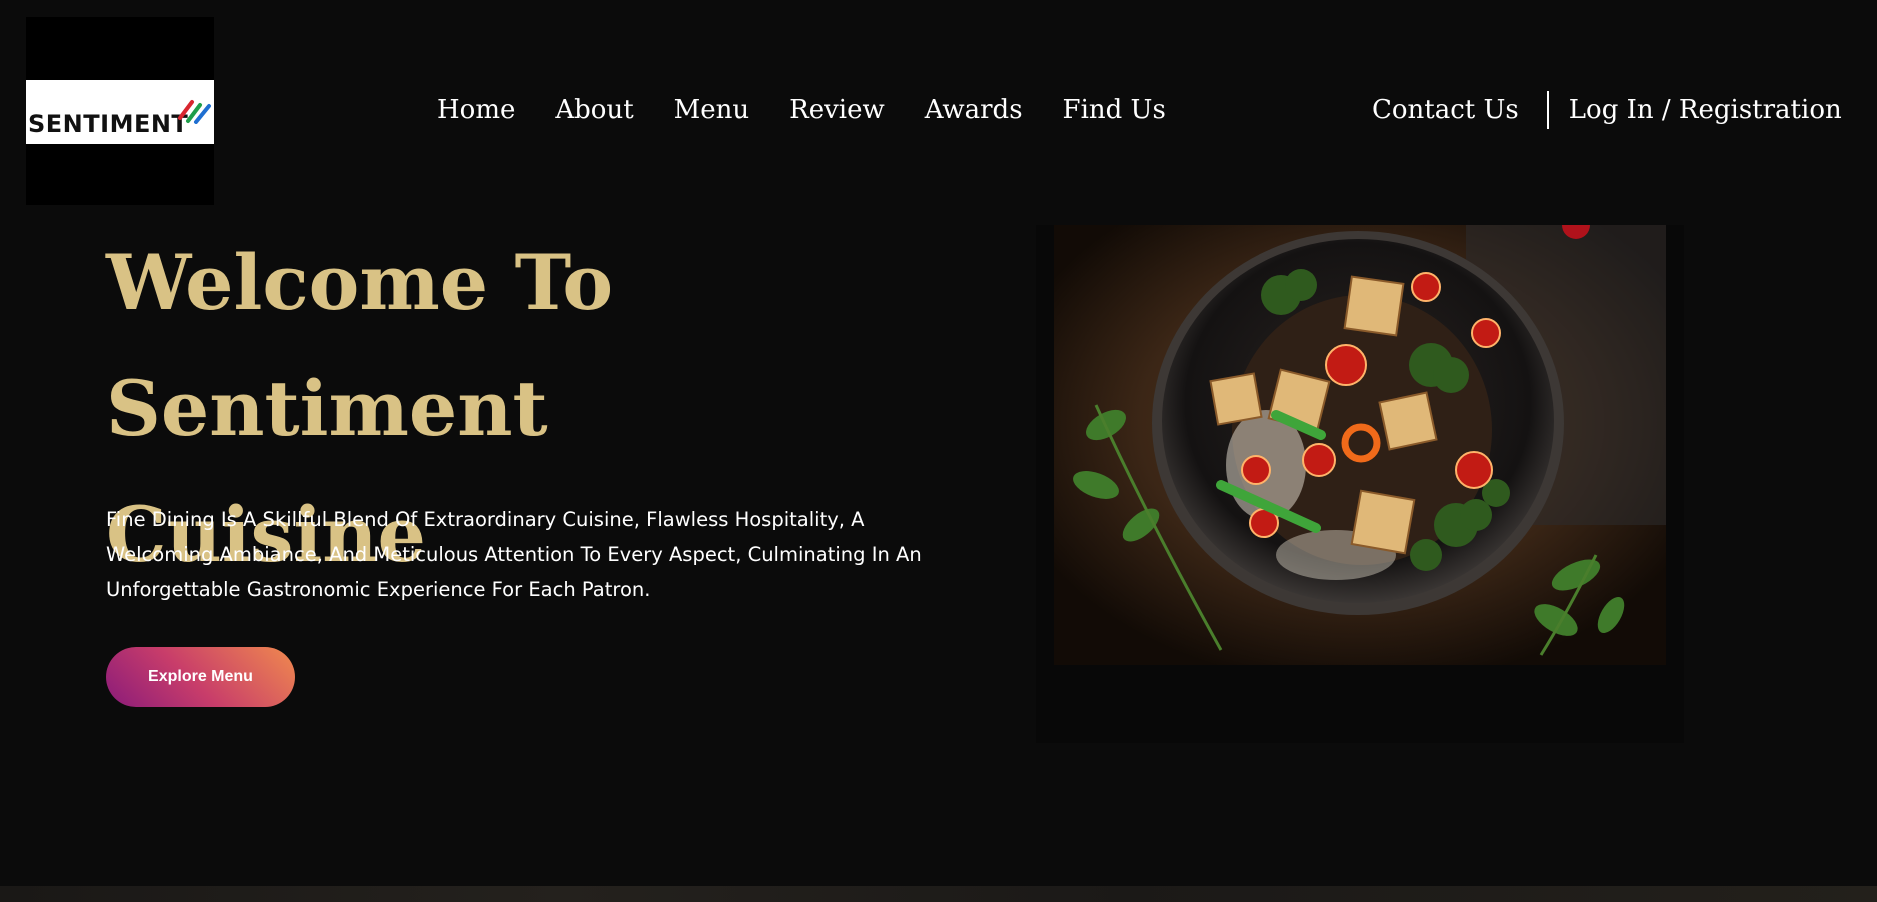 This screenshot has height=902, width=1877. Describe the element at coordinates (1547, 110) in the screenshot. I see `nav-divider` at that location.